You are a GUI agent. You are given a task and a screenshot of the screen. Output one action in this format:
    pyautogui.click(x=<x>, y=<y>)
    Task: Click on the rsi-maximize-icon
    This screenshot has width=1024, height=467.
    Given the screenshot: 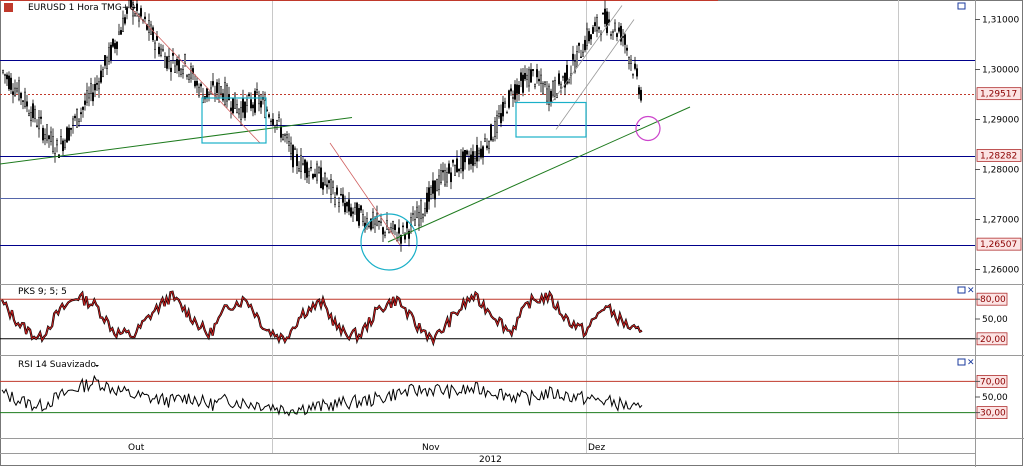 What is the action you would take?
    pyautogui.click(x=961, y=362)
    